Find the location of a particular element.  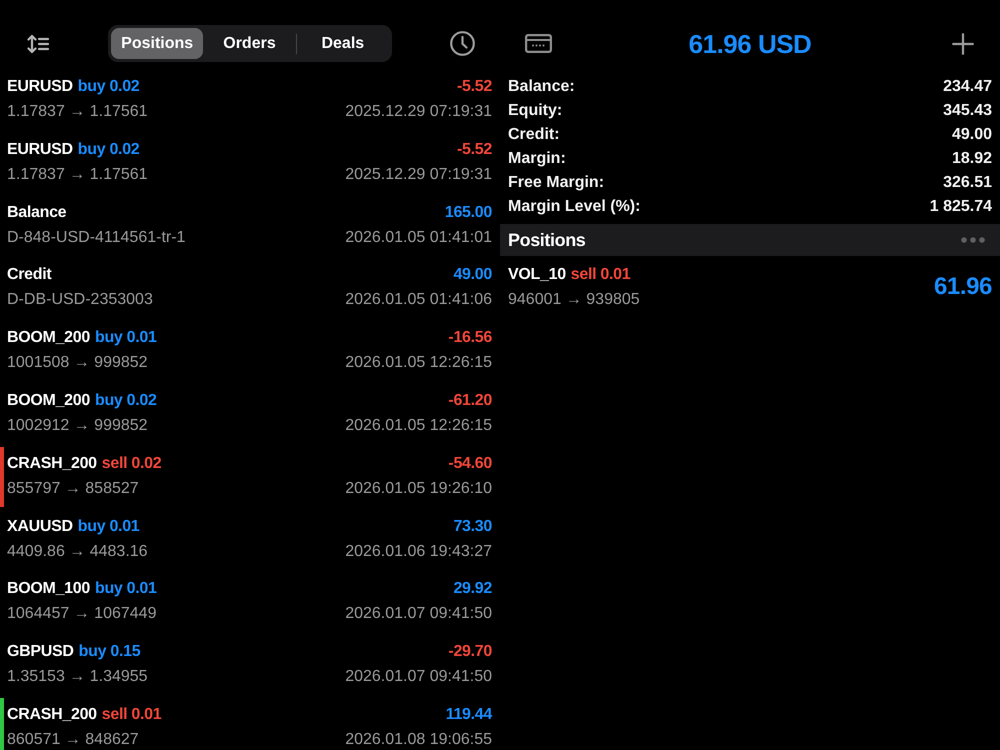

more-options-icon is located at coordinates (973, 240).